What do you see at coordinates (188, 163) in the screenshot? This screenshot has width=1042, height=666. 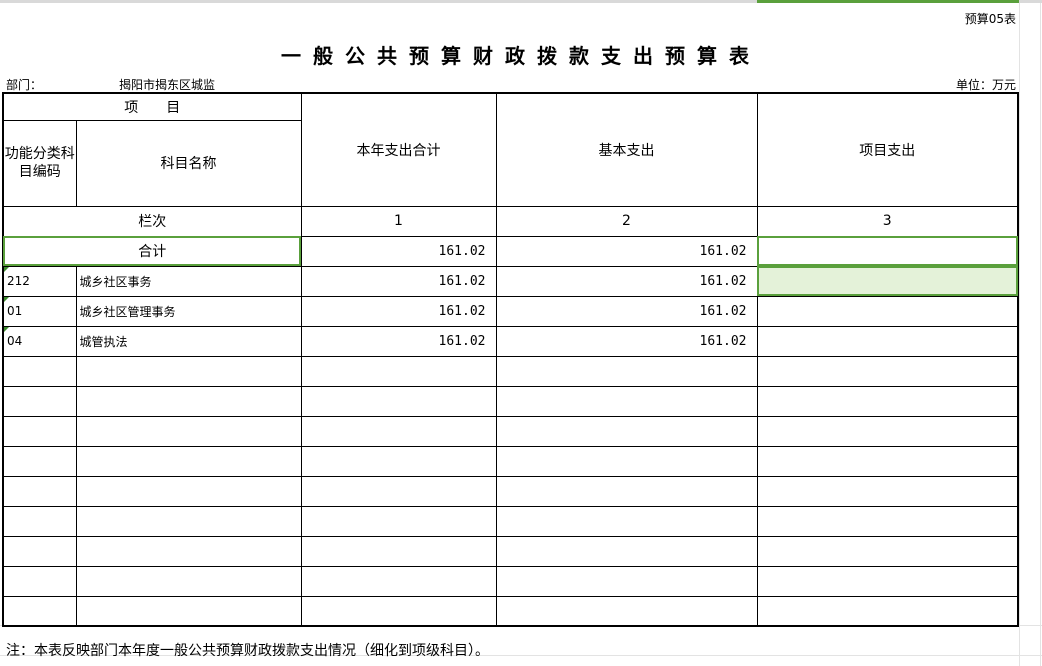 I see `subject-name-header: 科目名称` at bounding box center [188, 163].